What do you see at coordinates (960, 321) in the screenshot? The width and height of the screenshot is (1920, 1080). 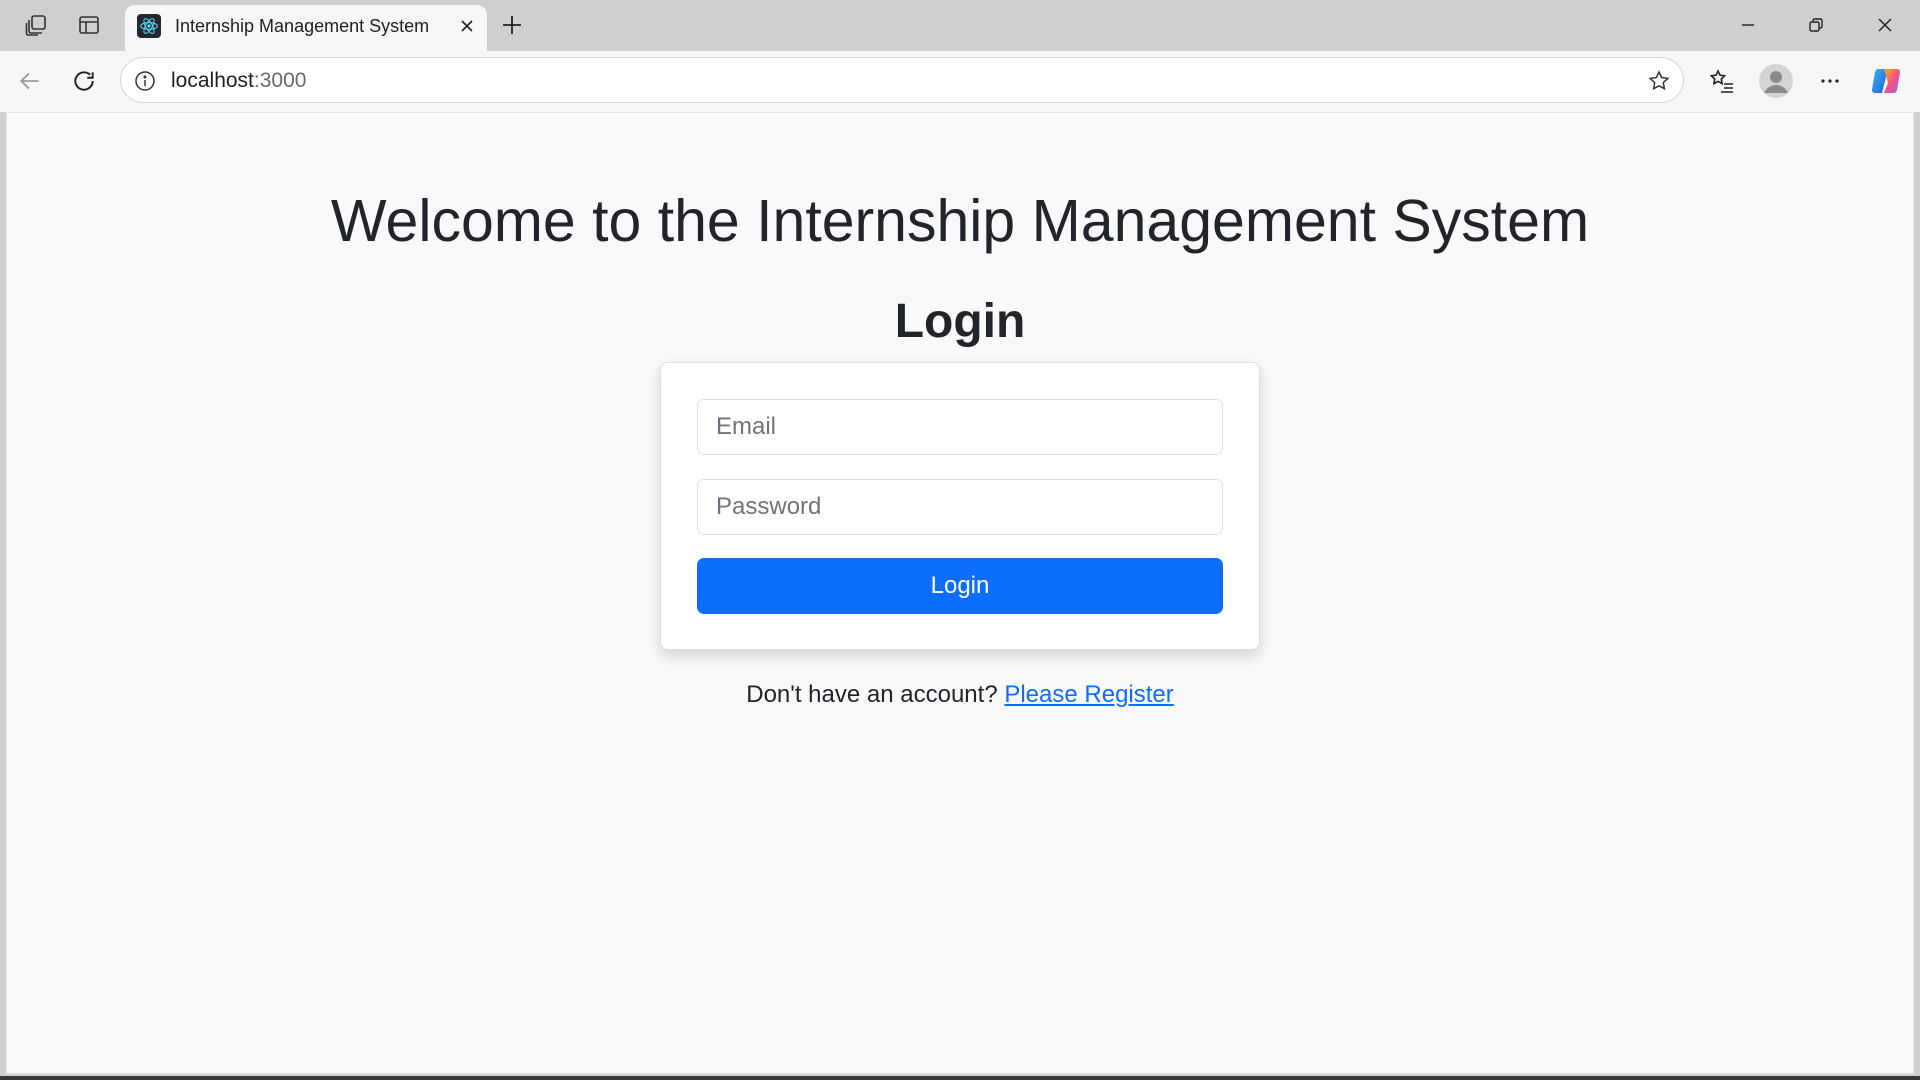 I see `login-title: Login` at bounding box center [960, 321].